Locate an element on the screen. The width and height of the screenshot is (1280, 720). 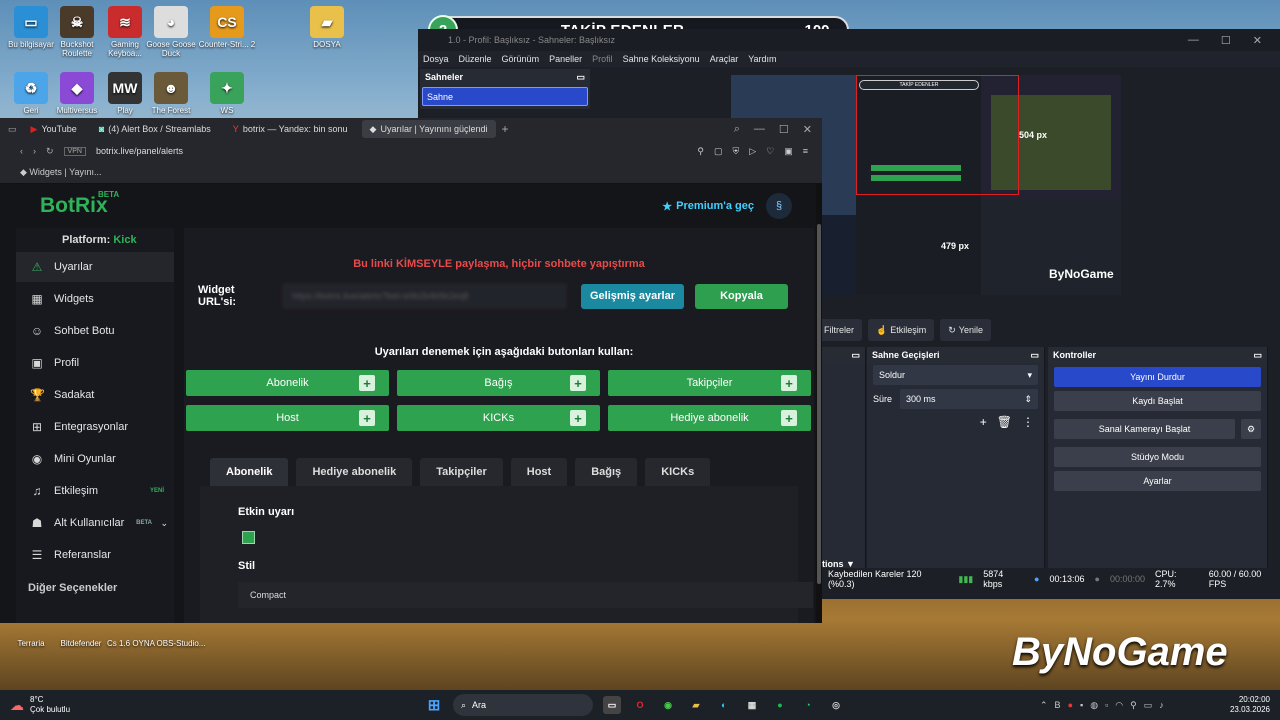
forward-icon: › is located at coordinates (34, 151).